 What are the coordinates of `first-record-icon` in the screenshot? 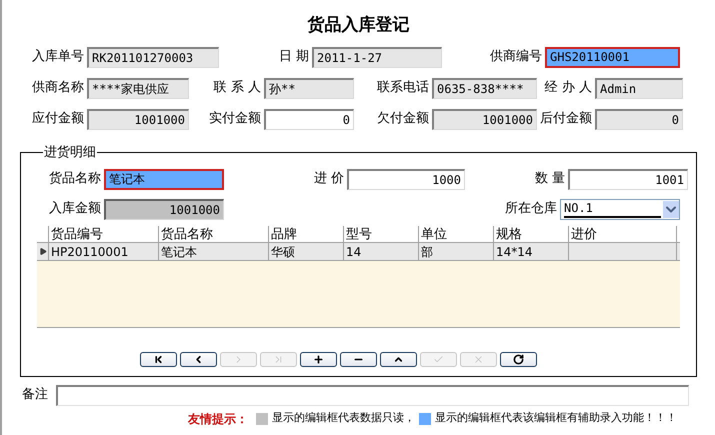 It's located at (158, 359).